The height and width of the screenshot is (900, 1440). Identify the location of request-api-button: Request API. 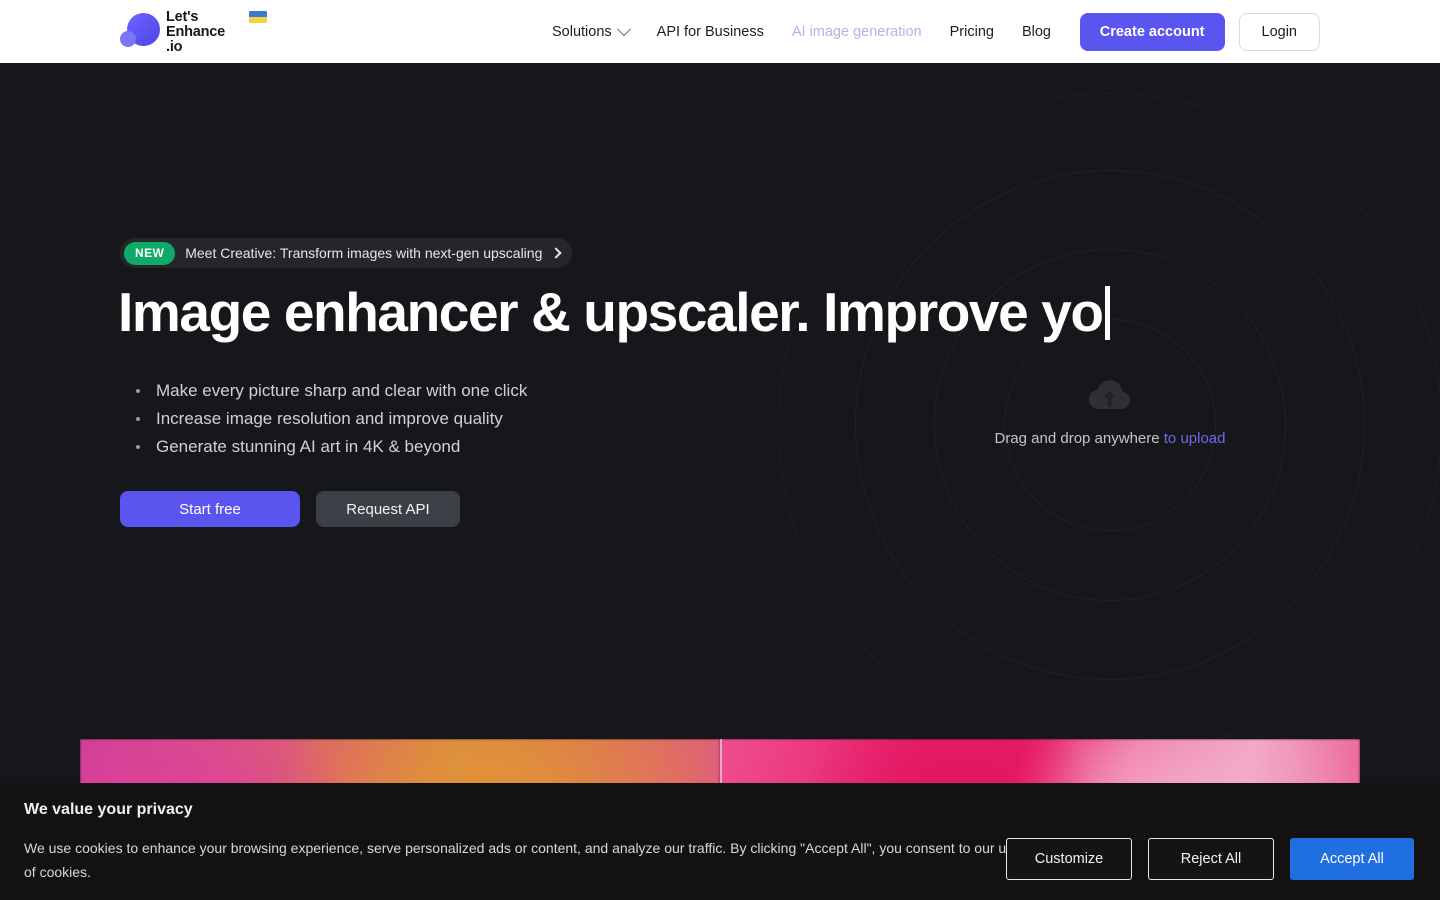
(388, 509).